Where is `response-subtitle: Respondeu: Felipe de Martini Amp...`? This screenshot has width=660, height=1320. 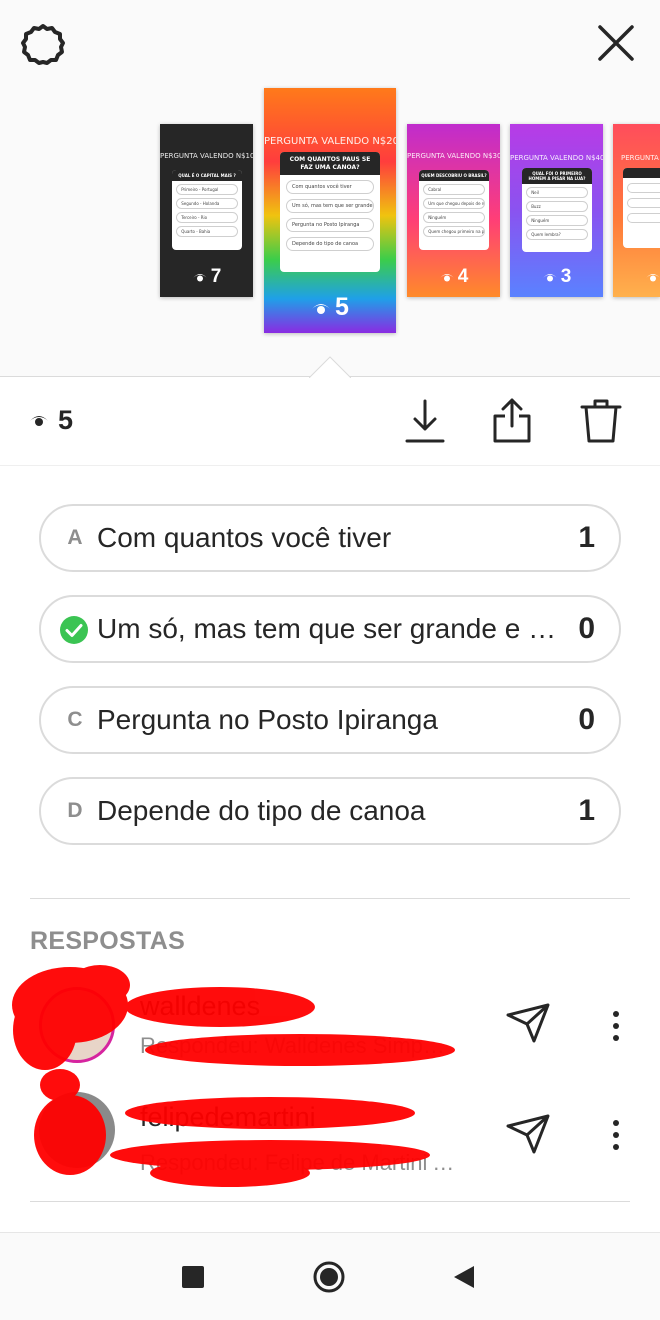
response-subtitle: Respondeu: Felipe de Martini Amp... is located at coordinates (297, 1162).